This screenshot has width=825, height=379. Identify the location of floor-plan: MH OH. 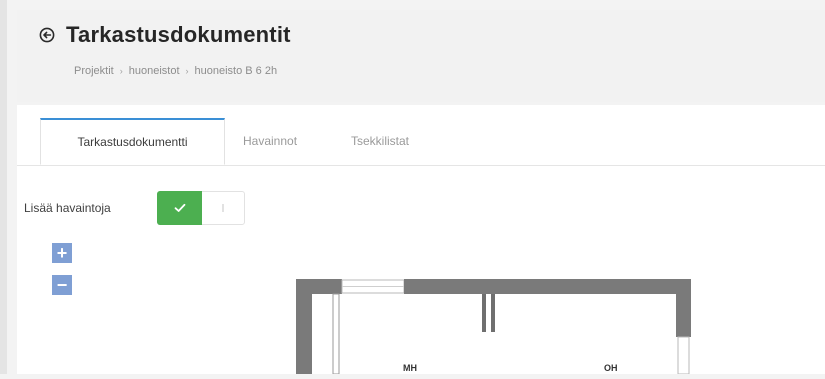
(493, 327).